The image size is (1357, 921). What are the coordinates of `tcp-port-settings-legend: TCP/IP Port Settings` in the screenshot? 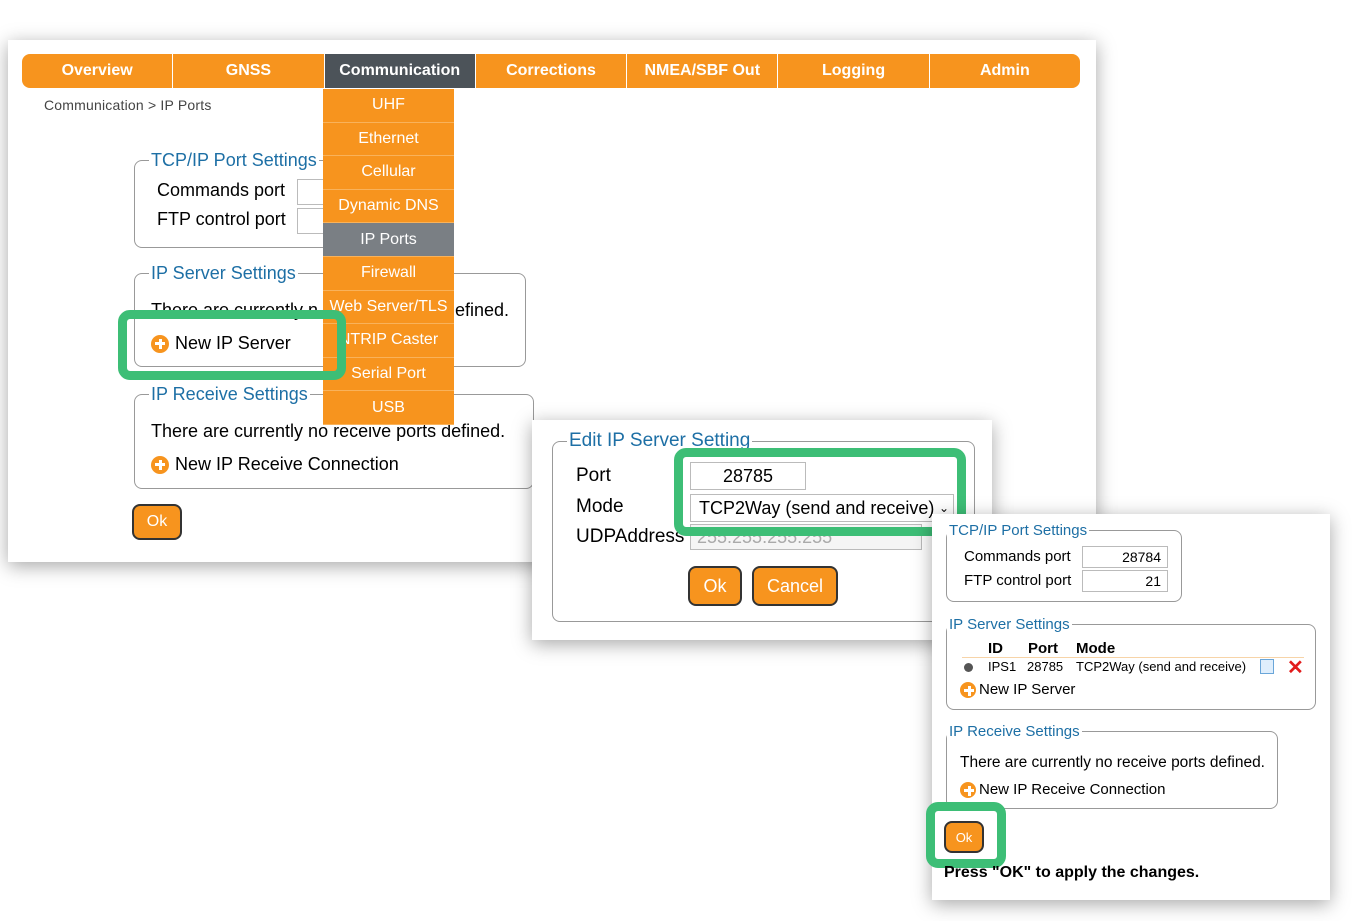 It's located at (234, 160).